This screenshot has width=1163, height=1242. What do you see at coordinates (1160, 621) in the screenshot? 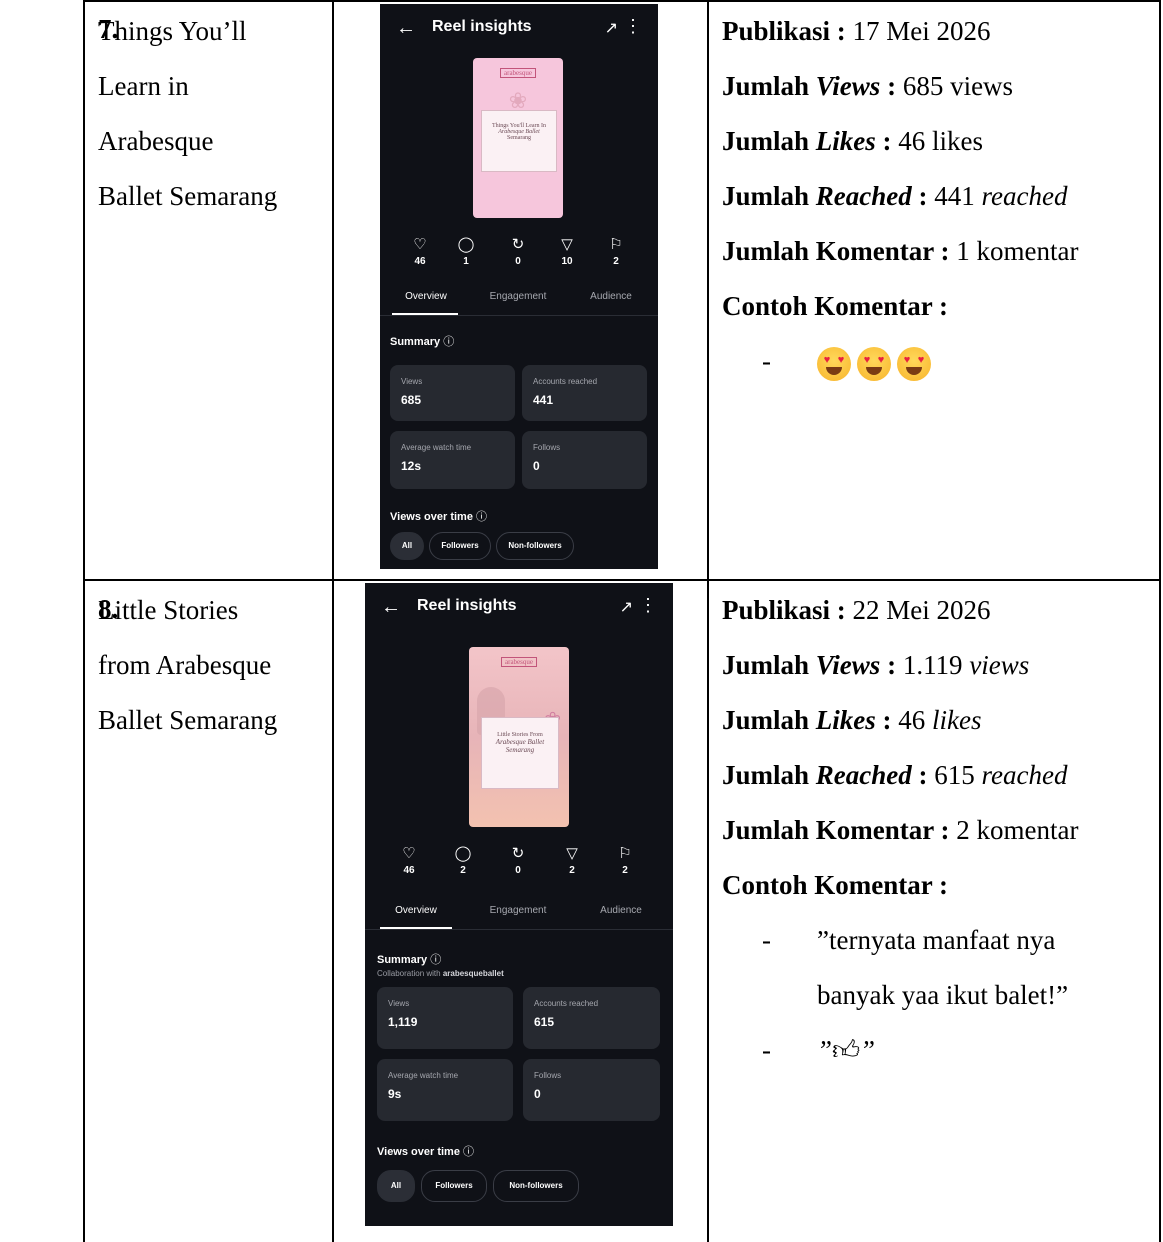
I see `table-border-right` at bounding box center [1160, 621].